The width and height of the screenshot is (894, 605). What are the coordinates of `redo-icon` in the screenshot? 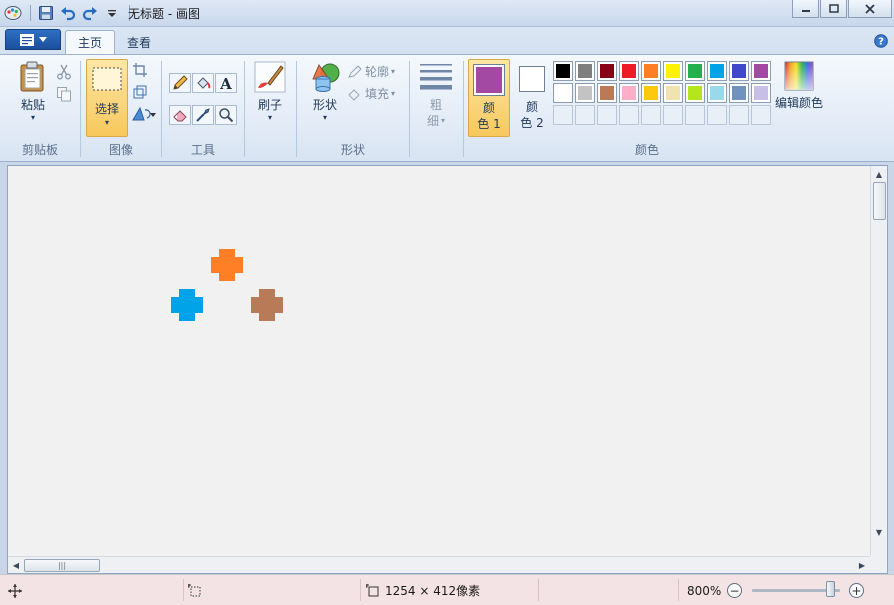 It's located at (90, 13).